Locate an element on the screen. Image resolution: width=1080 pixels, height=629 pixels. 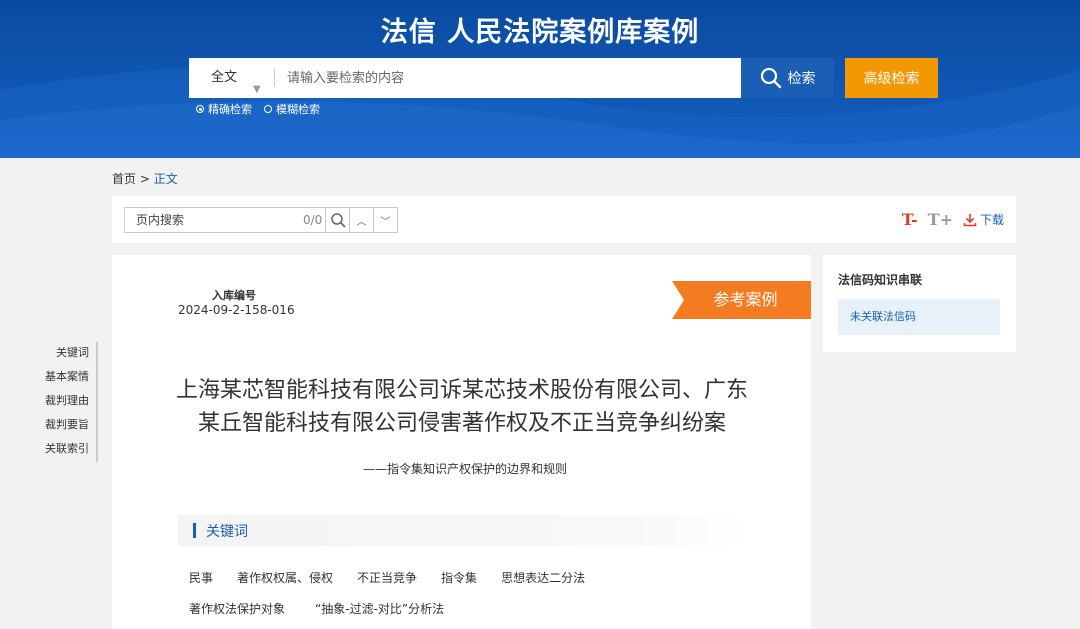
chevron-up-icon: ︿ is located at coordinates (361, 222).